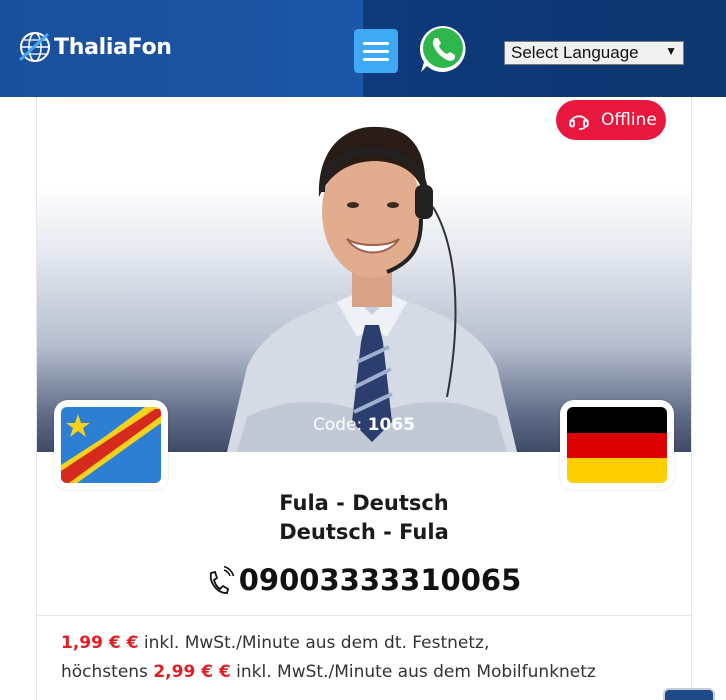 The image size is (726, 700). I want to click on headset-icon, so click(579, 122).